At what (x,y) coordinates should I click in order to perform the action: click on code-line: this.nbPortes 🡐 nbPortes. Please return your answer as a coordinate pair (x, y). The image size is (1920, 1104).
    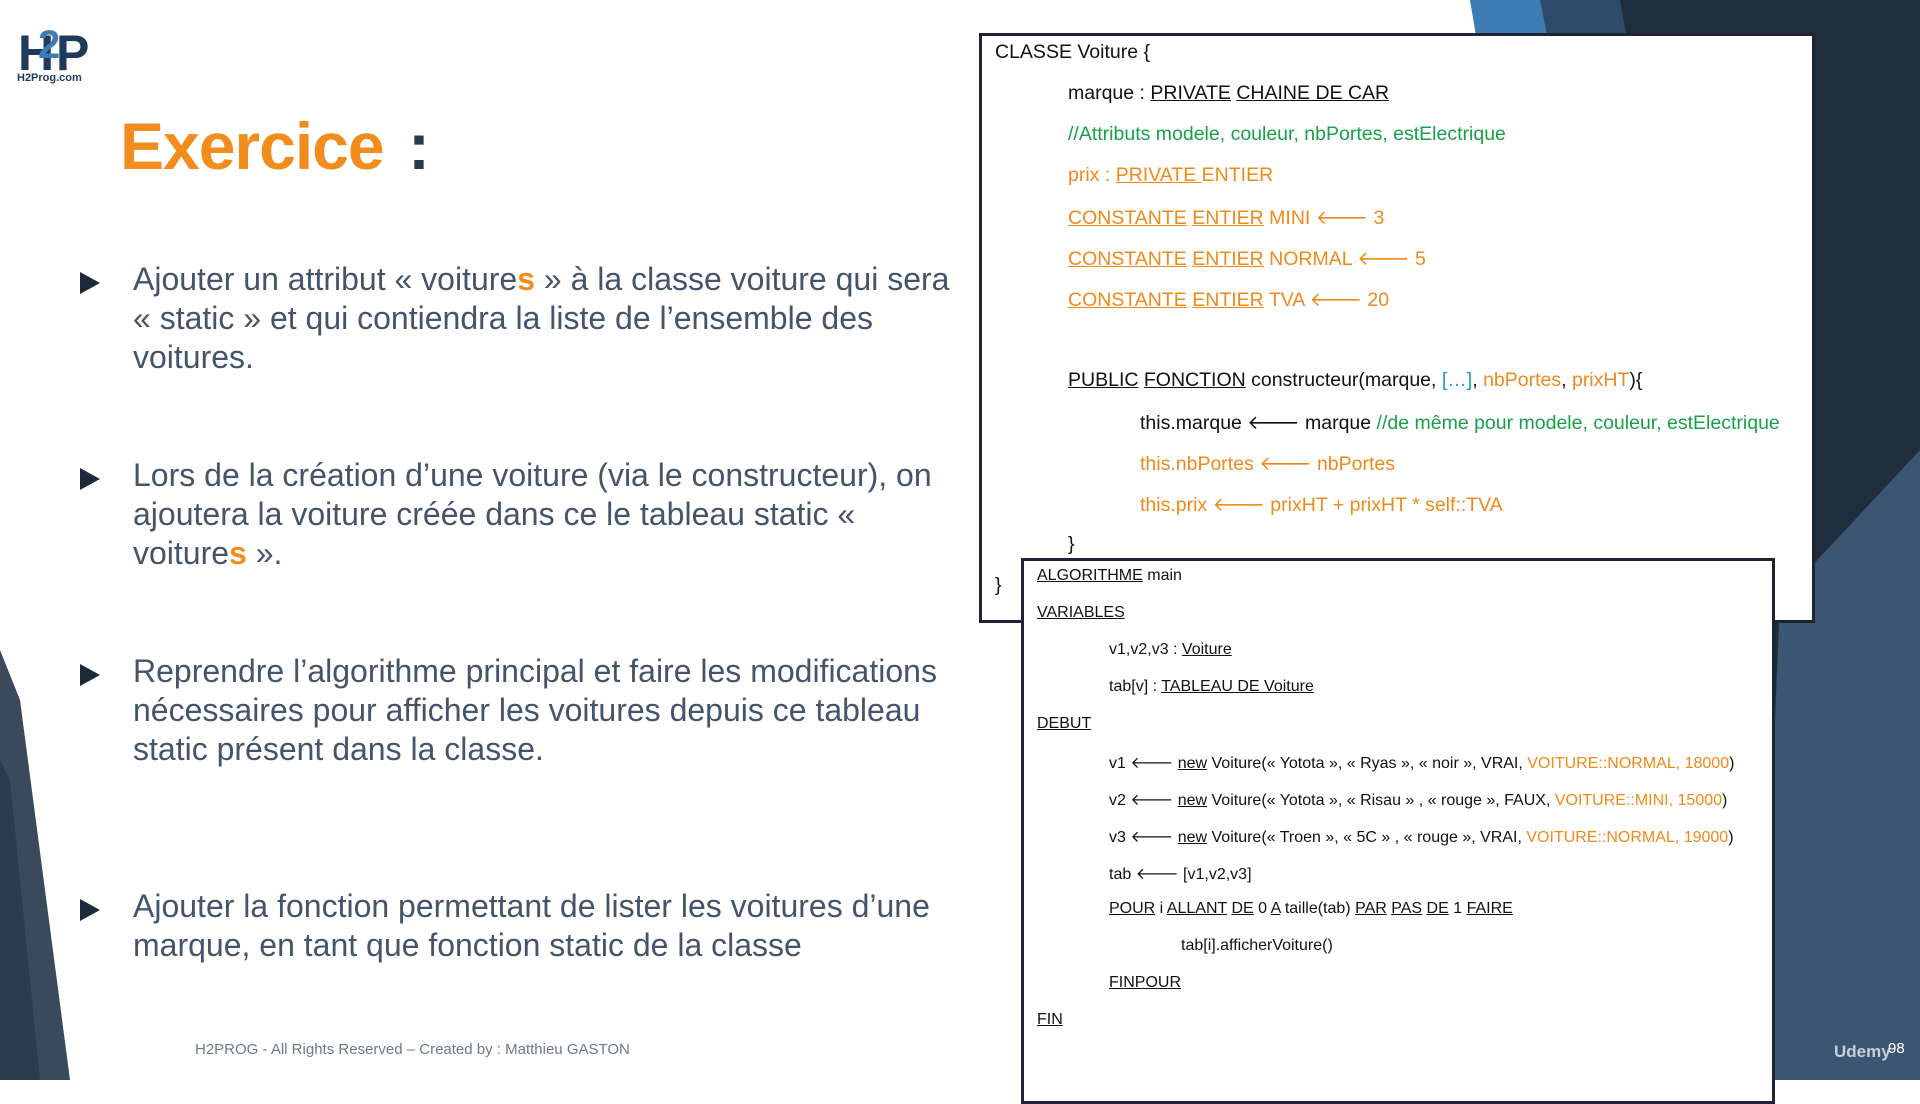
    Looking at the image, I should click on (1267, 464).